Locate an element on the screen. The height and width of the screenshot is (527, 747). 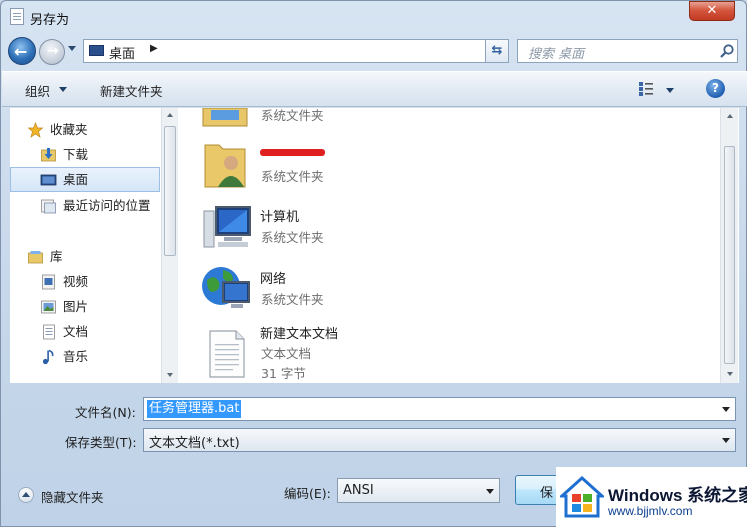
nav-scrollbar is located at coordinates (169, 245).